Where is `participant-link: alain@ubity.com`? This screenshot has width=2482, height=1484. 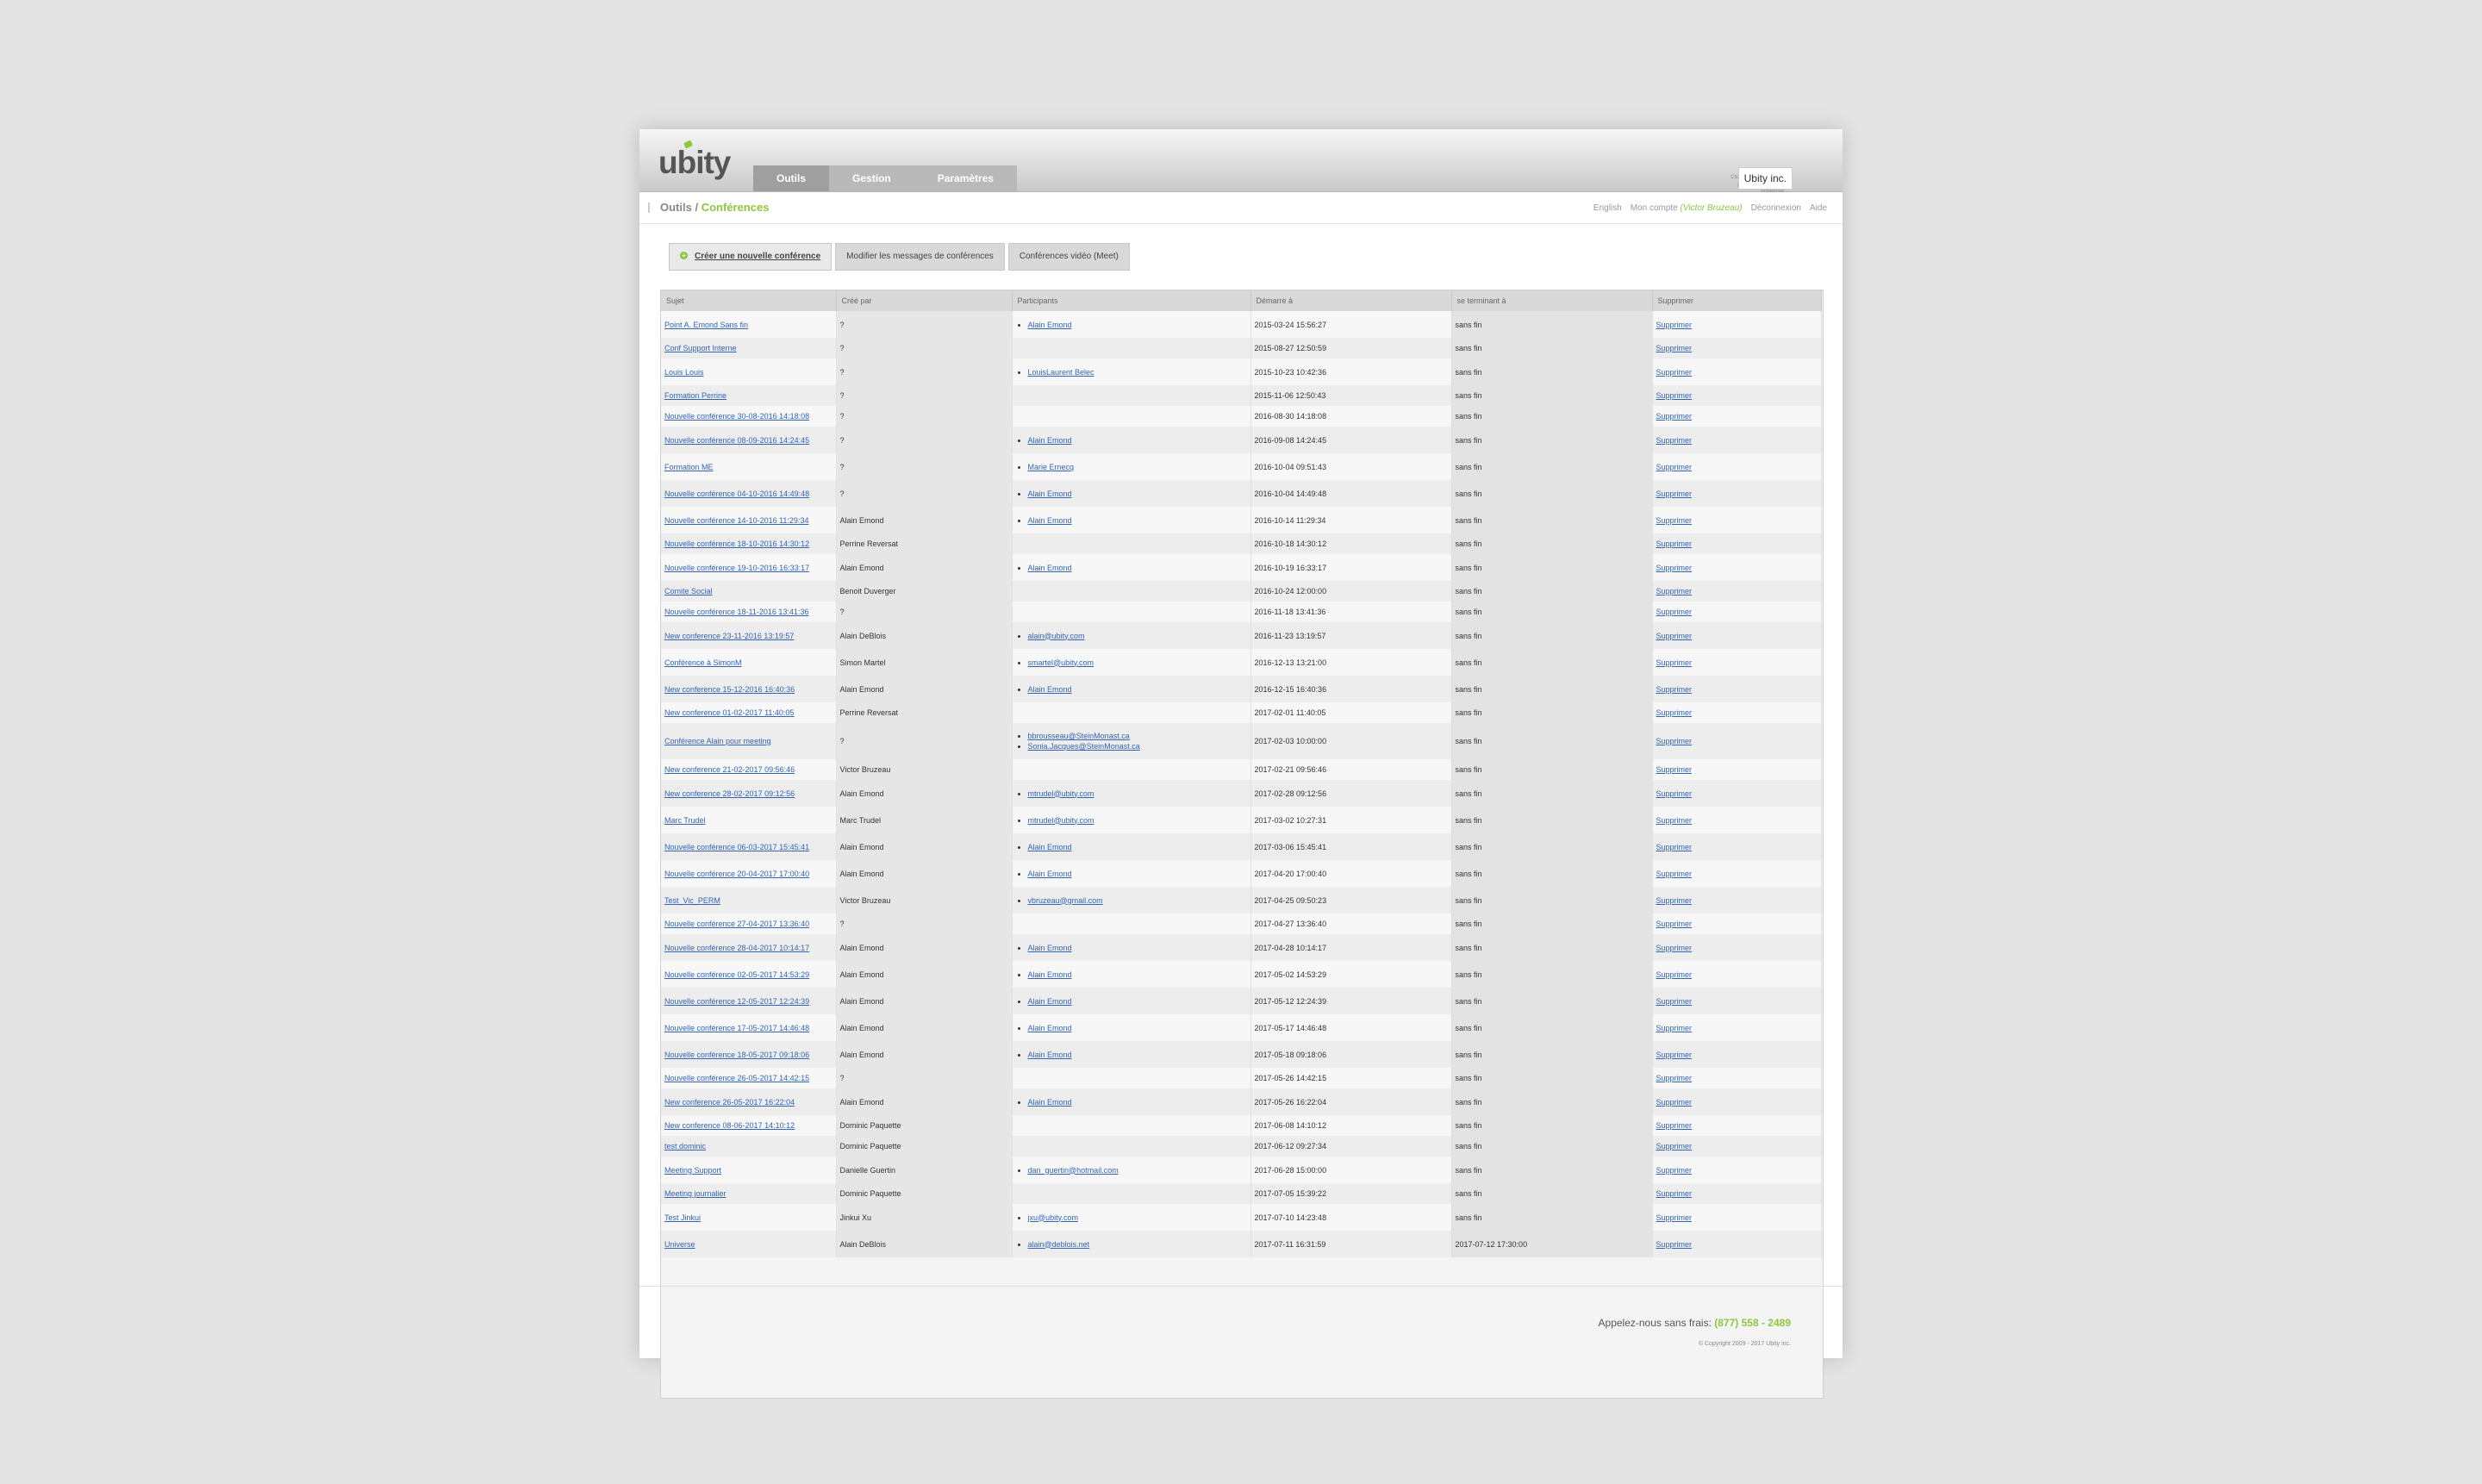 participant-link: alain@ubity.com is located at coordinates (1056, 636).